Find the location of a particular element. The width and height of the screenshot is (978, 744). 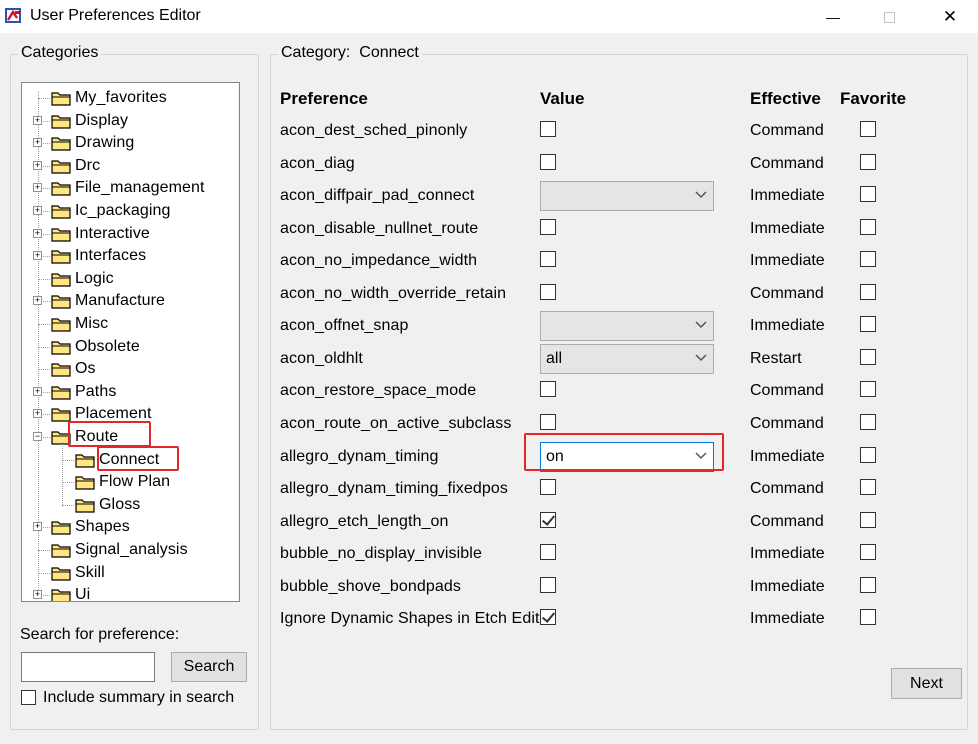

next-button: Next is located at coordinates (926, 683).